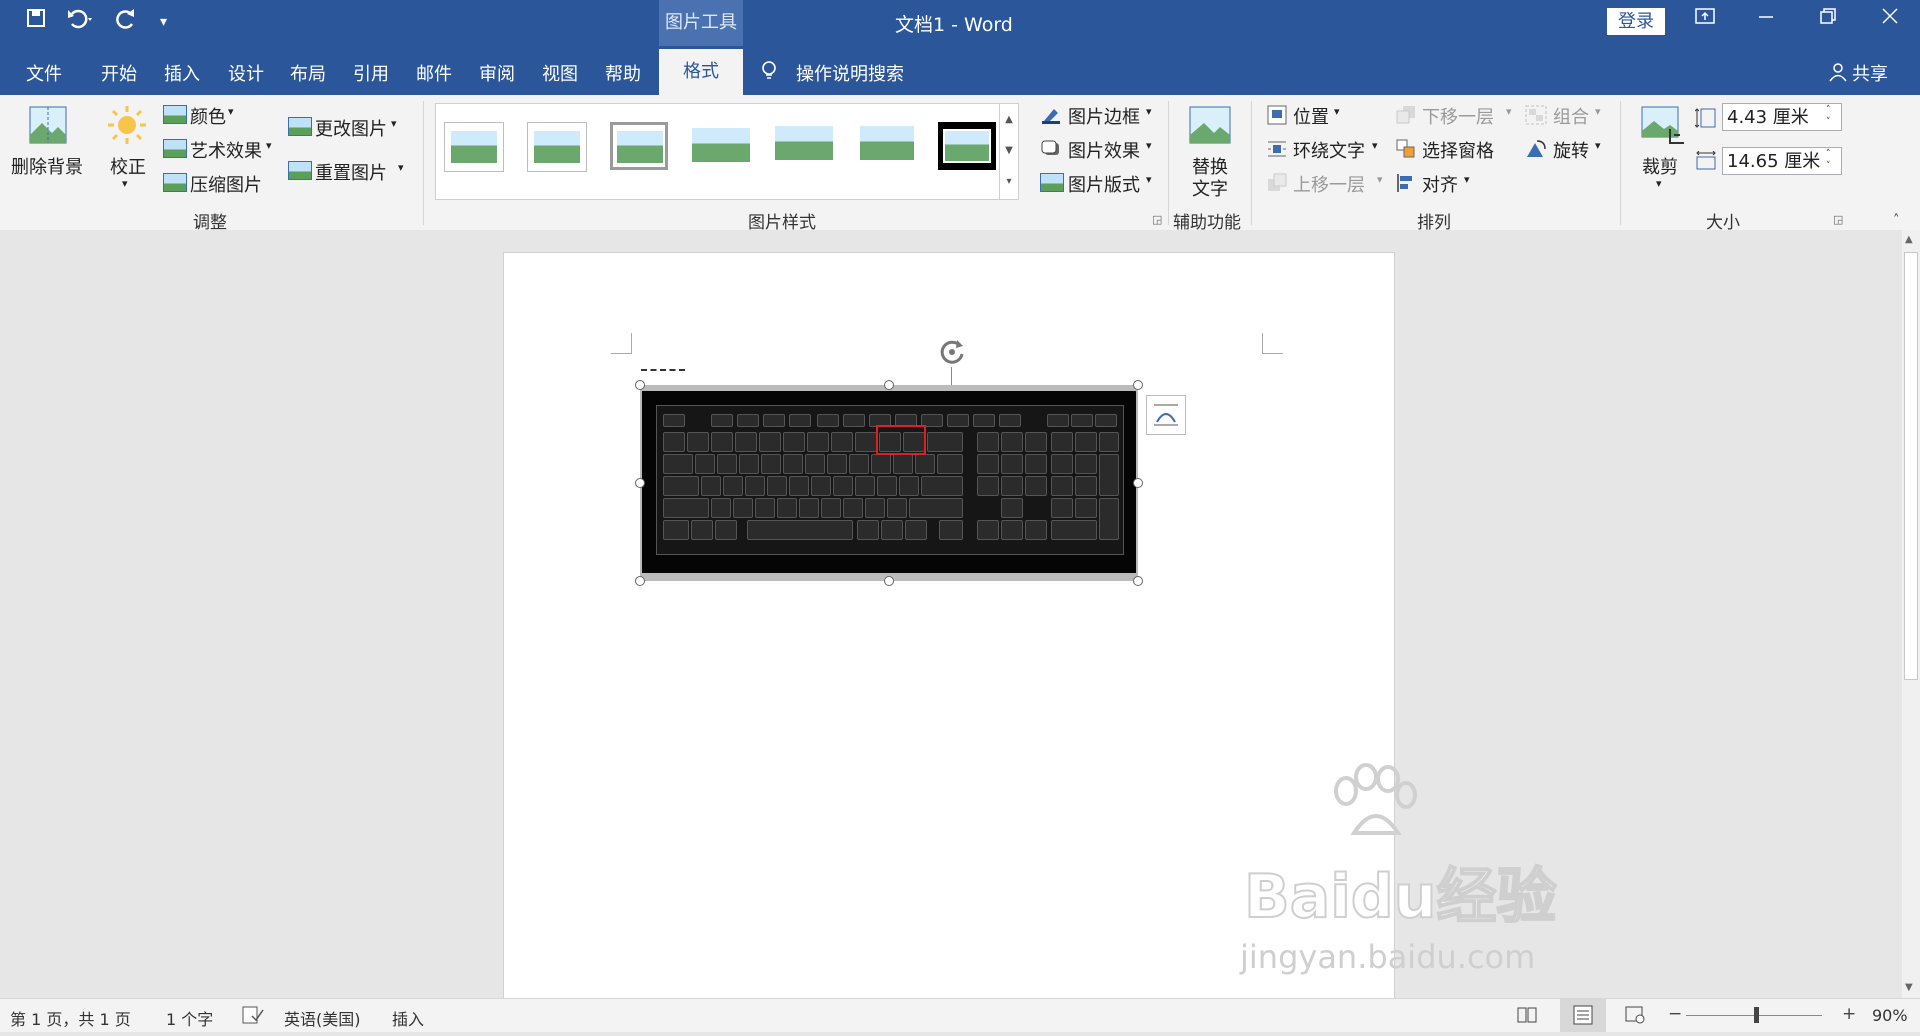 Image resolution: width=1920 pixels, height=1036 pixels. What do you see at coordinates (47, 166) in the screenshot?
I see `remove-background-button: 删除背景` at bounding box center [47, 166].